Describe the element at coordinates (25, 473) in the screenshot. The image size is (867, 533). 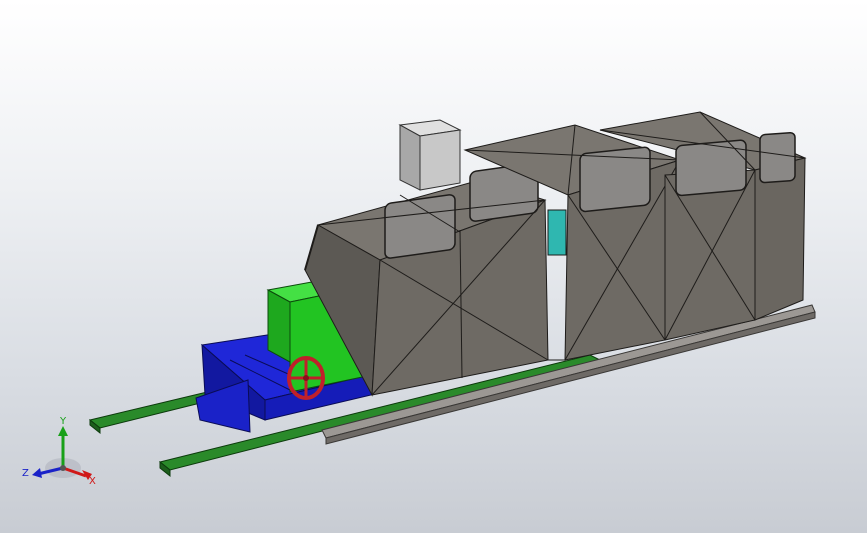
I see `z-axis-label: Z` at that location.